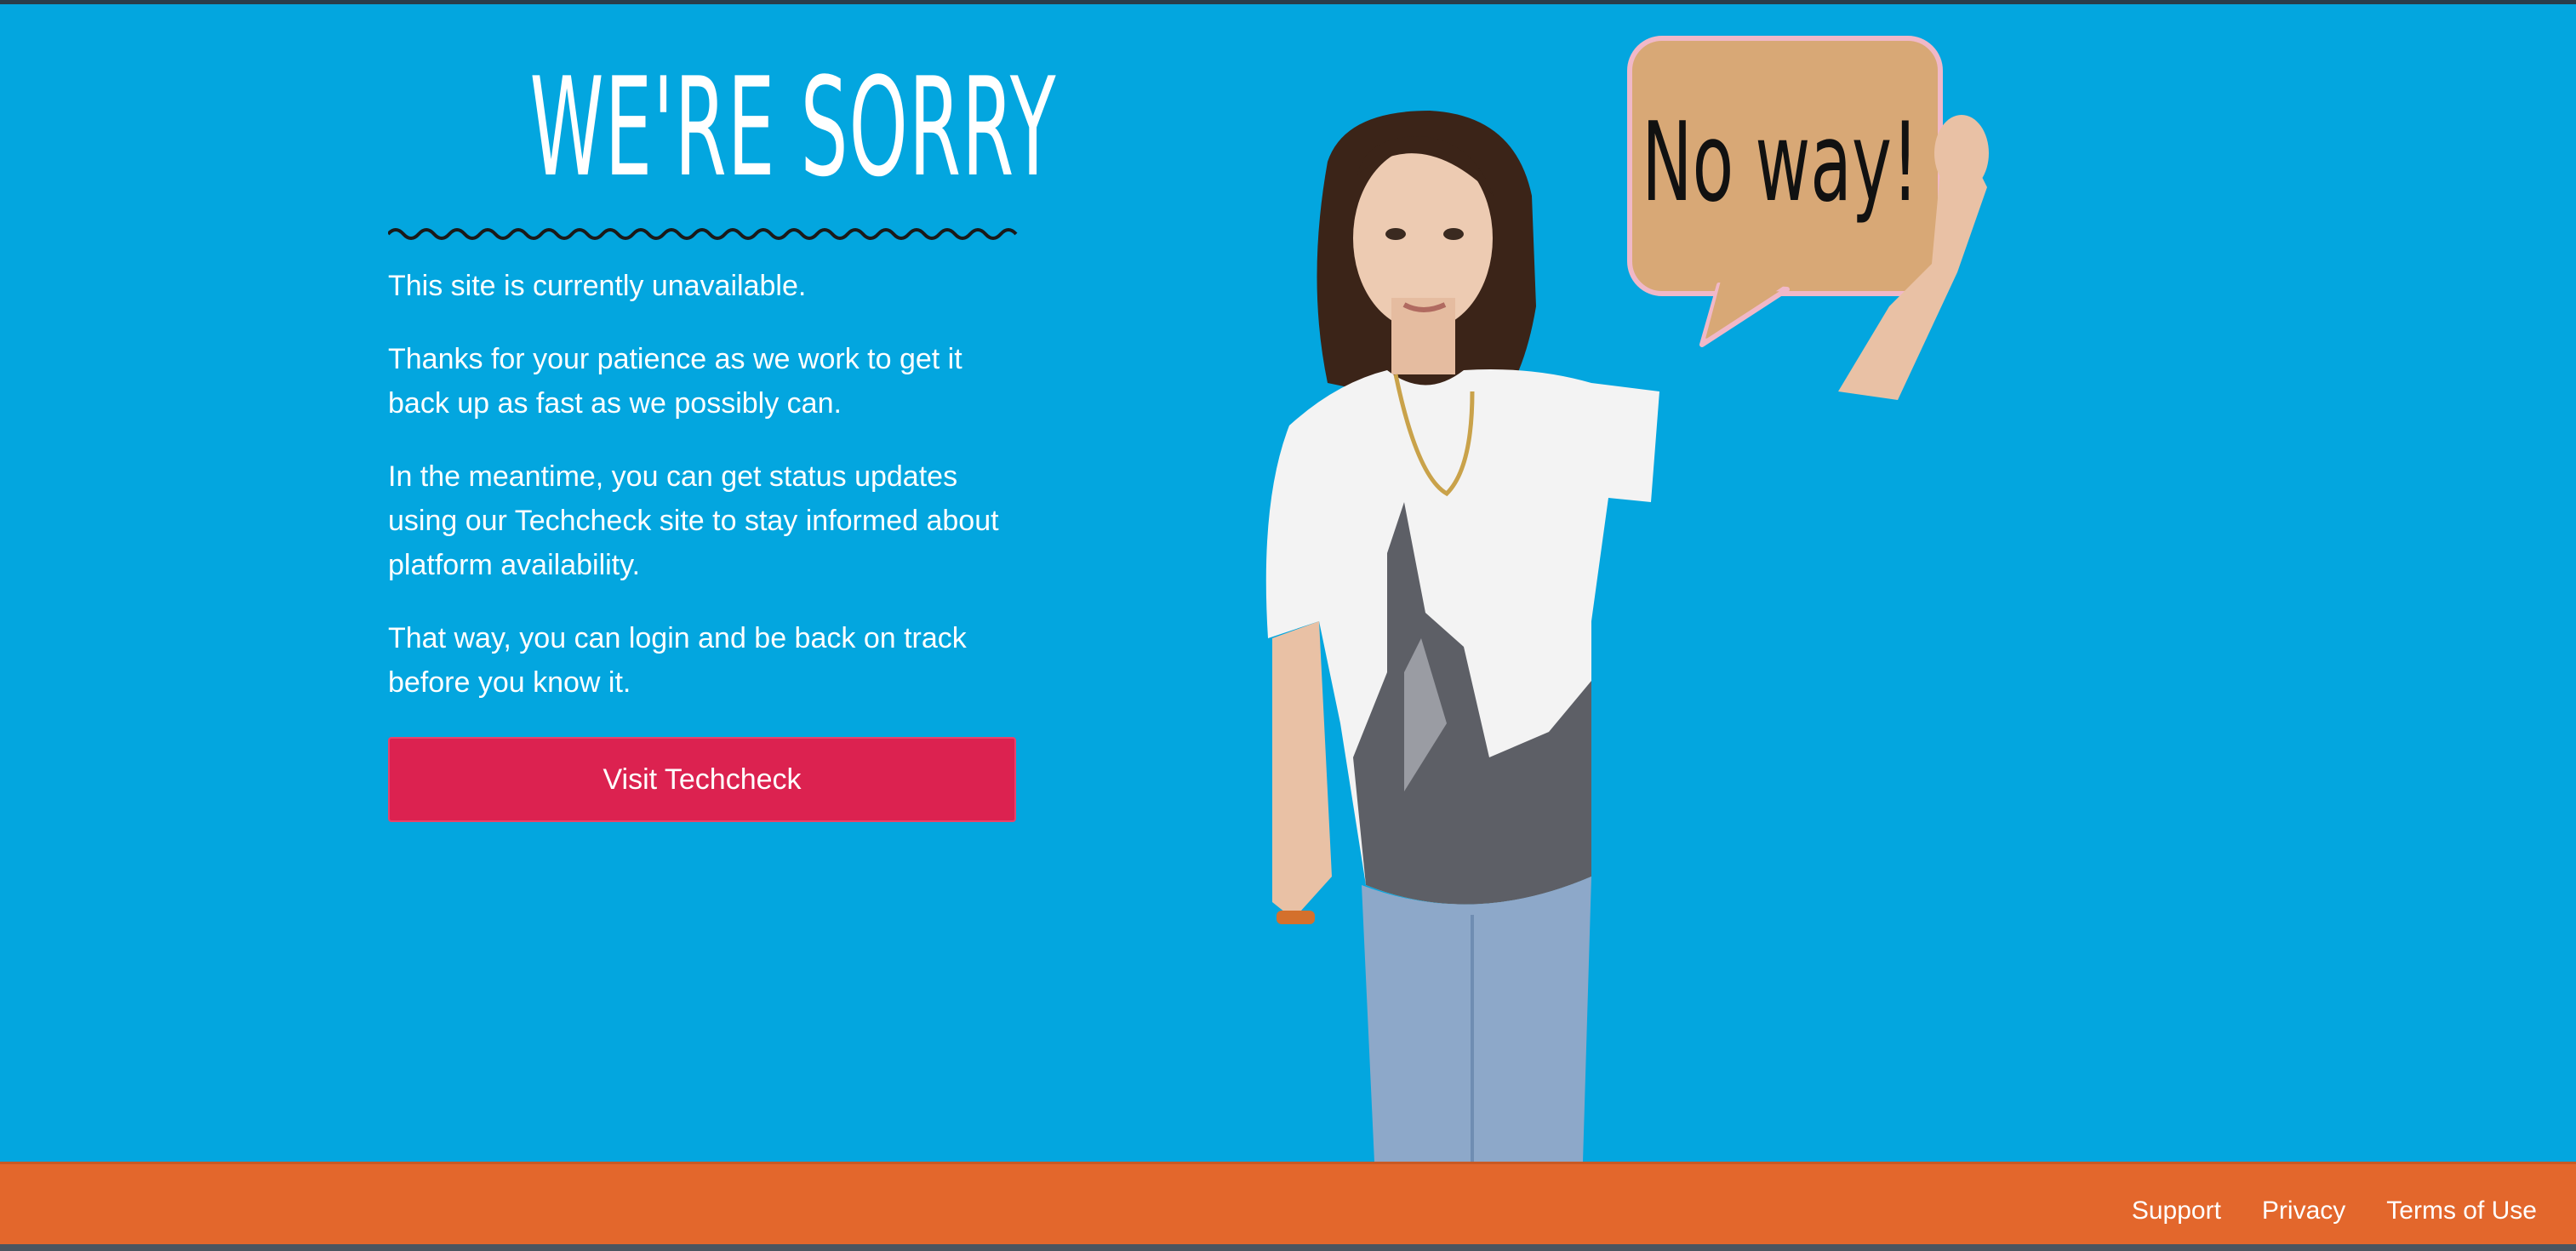  I want to click on footer-bottom-edge, so click(1288, 1247).